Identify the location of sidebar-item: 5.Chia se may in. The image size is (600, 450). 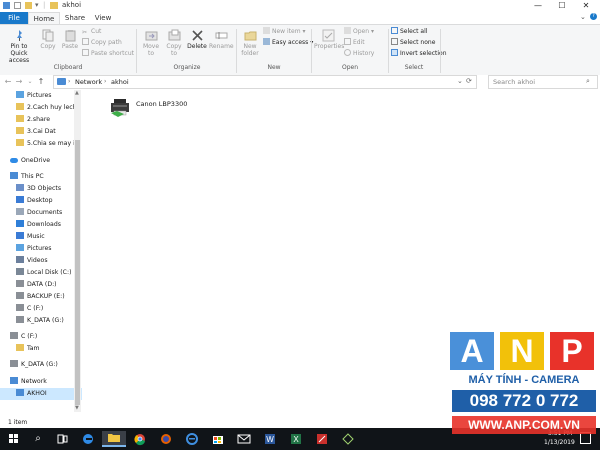
(41, 144).